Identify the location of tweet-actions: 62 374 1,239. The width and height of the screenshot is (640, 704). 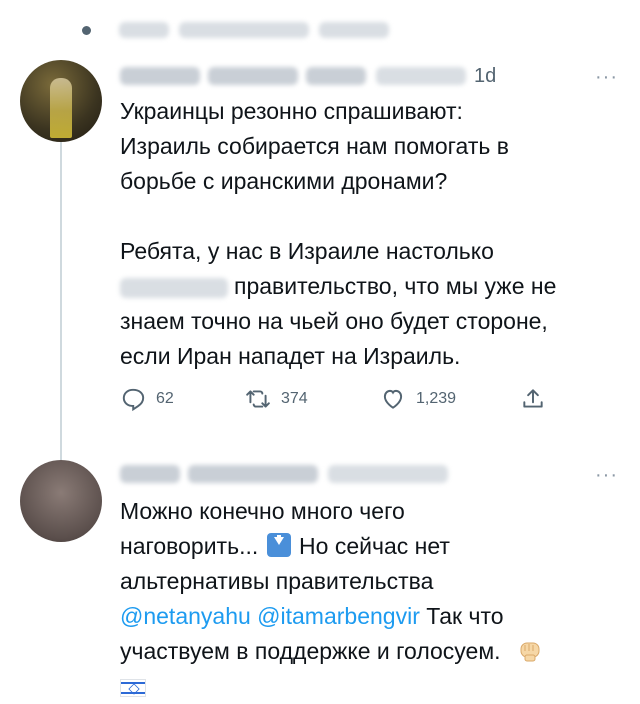
(340, 399).